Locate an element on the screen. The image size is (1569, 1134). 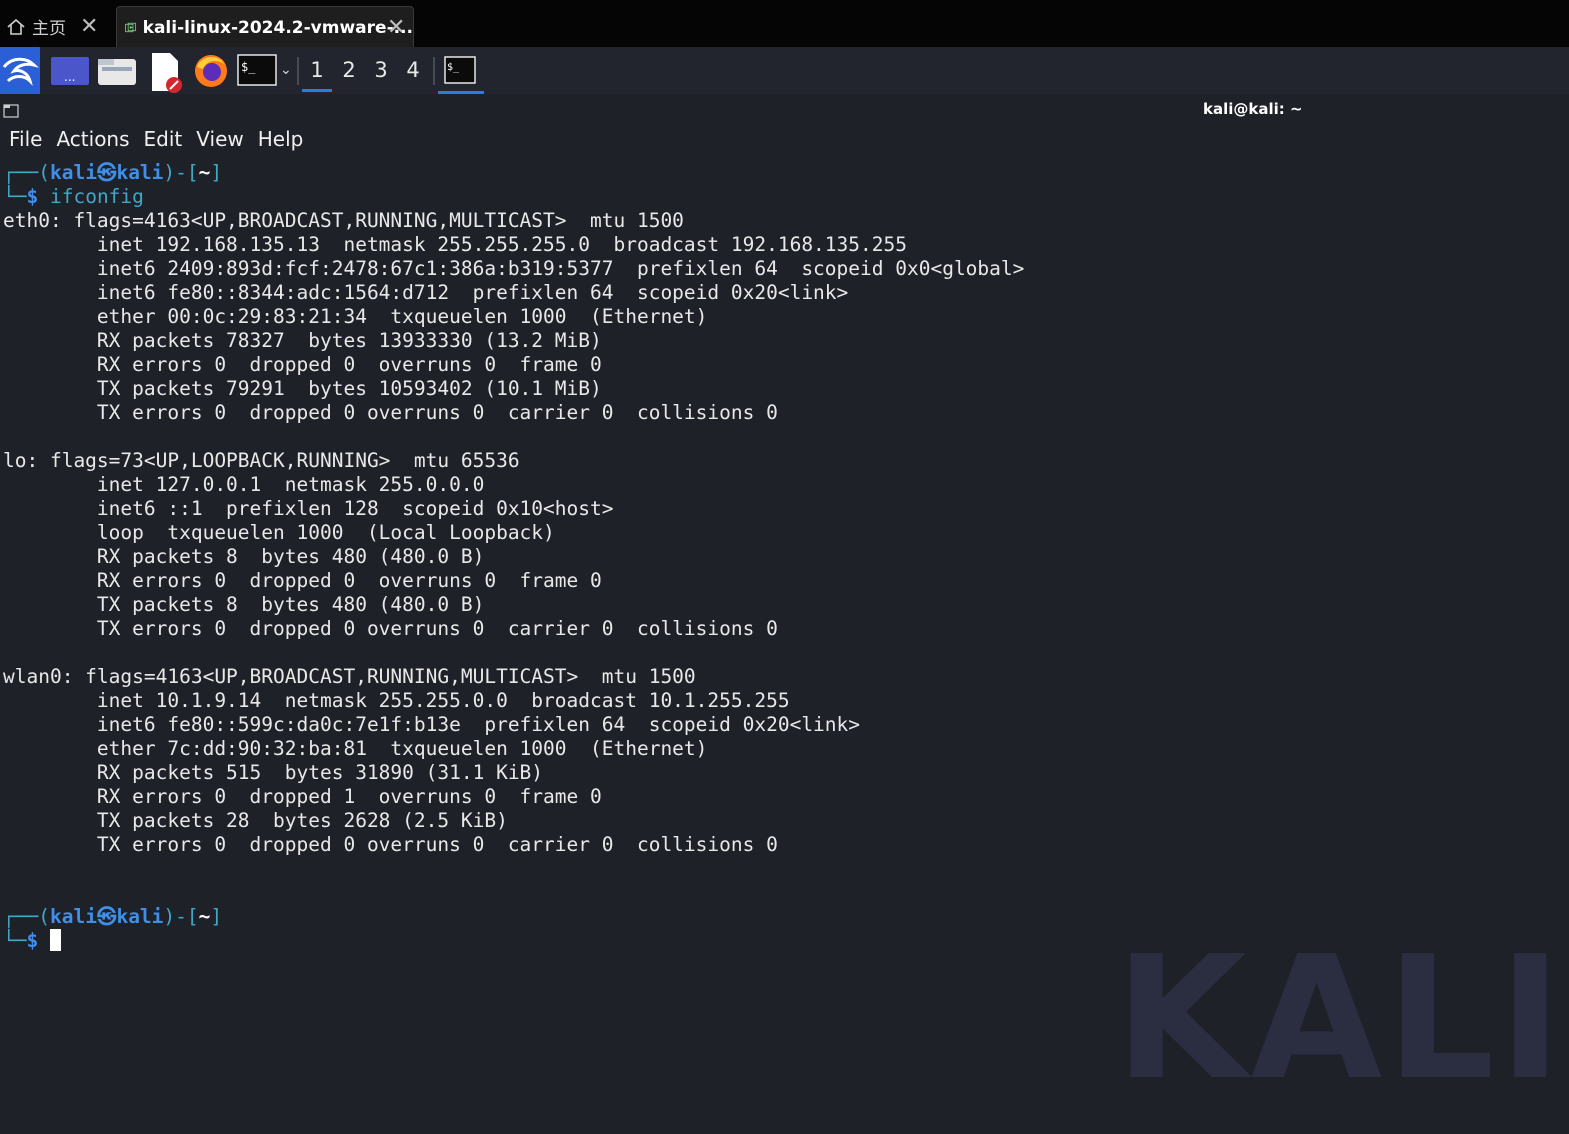
output-line: loop txqueuelen 1000 (Local Loopback) is located at coordinates (279, 532).